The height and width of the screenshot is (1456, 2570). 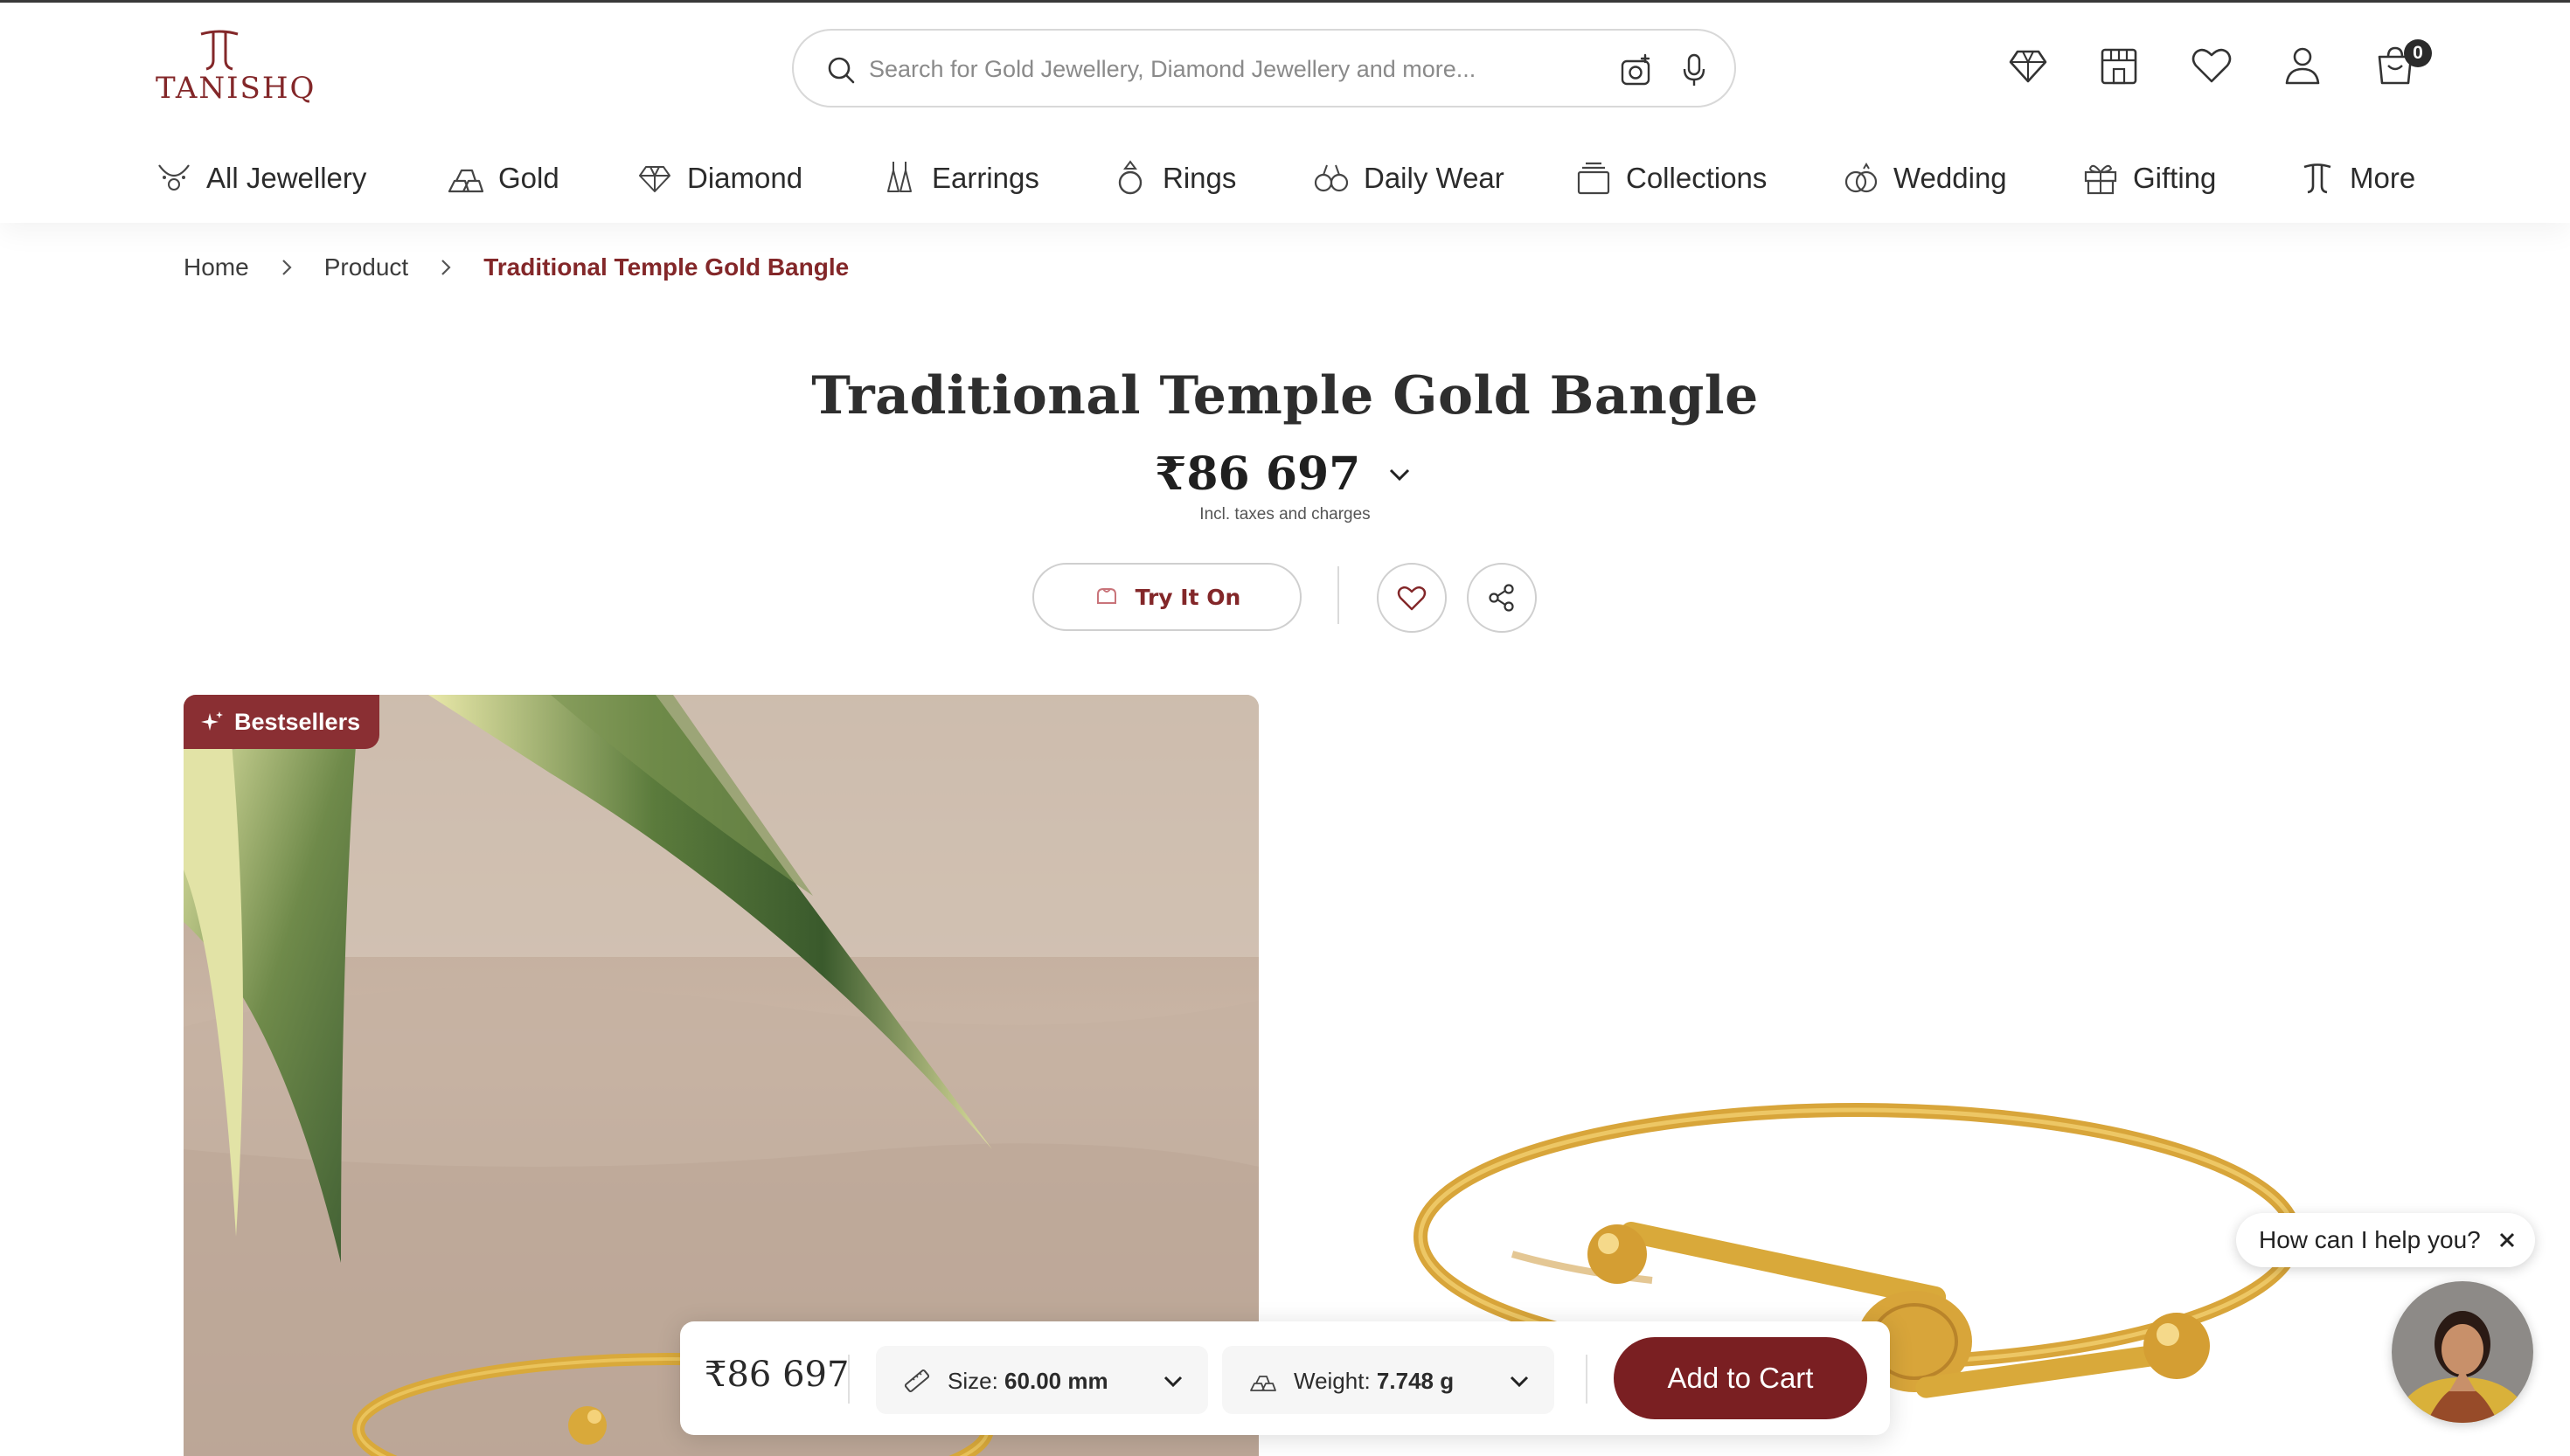 I want to click on tanishq-logo: TANISHQ, so click(x=236, y=67).